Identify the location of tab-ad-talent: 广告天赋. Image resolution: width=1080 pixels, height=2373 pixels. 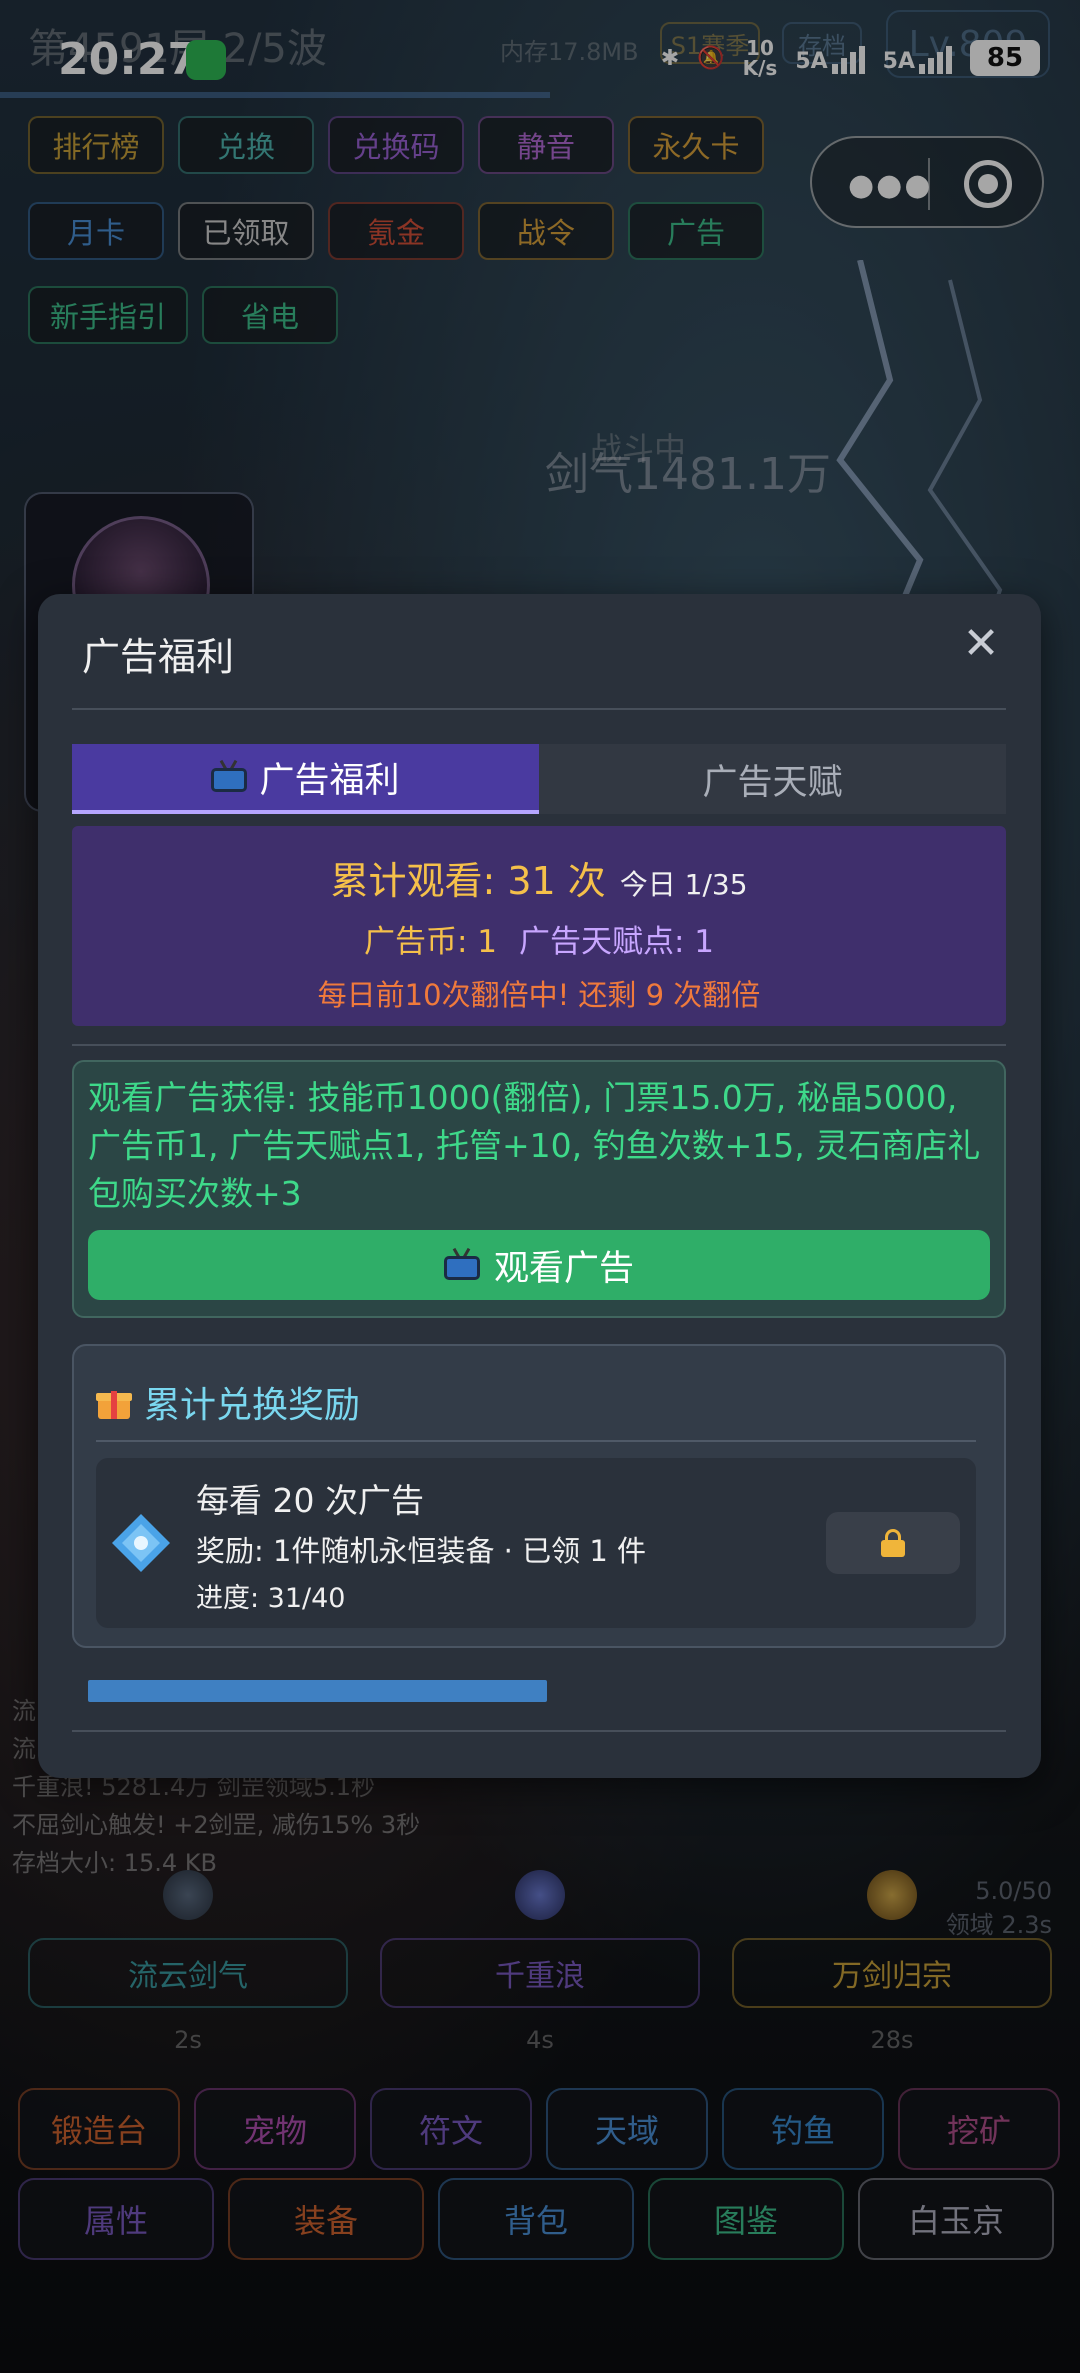
(772, 779).